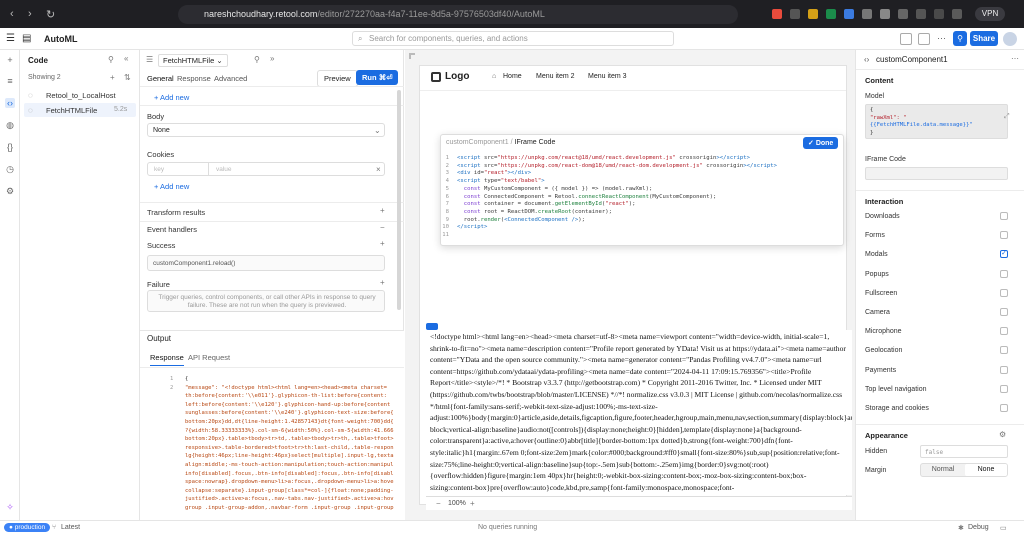 Image resolution: width=1024 pixels, height=535 pixels. I want to click on debug-button: Debug, so click(978, 527).